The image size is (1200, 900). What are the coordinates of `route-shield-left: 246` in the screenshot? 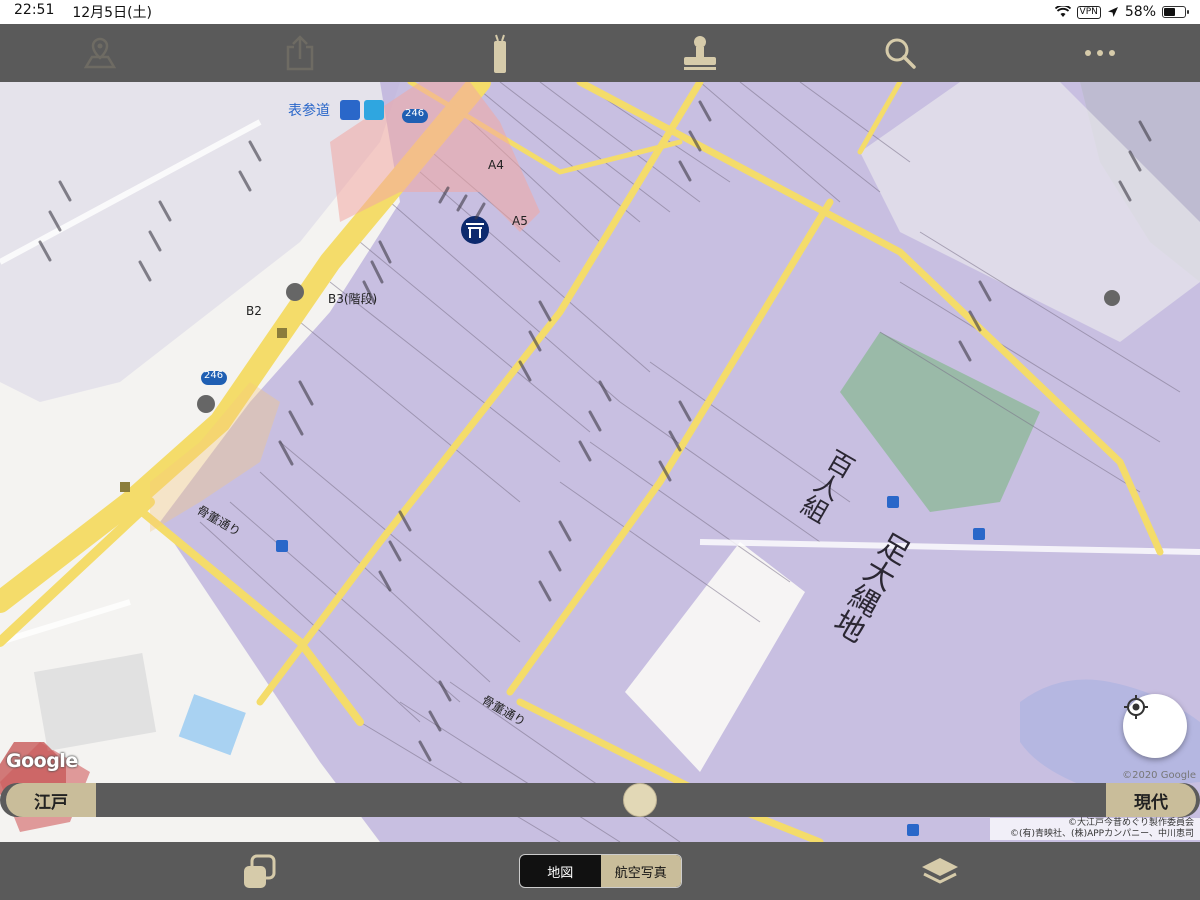 It's located at (214, 375).